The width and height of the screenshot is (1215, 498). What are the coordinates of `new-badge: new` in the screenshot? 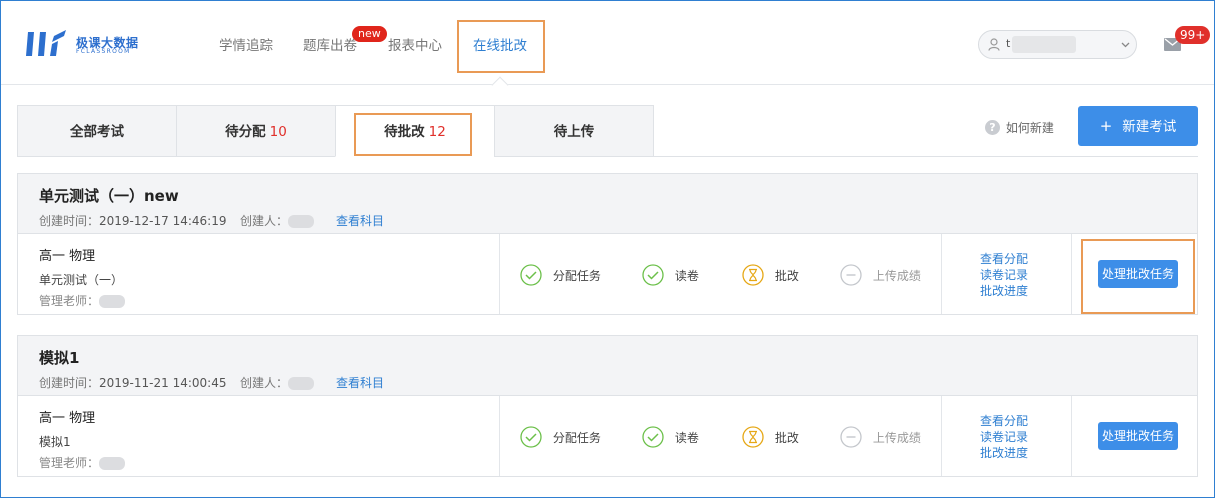 It's located at (369, 34).